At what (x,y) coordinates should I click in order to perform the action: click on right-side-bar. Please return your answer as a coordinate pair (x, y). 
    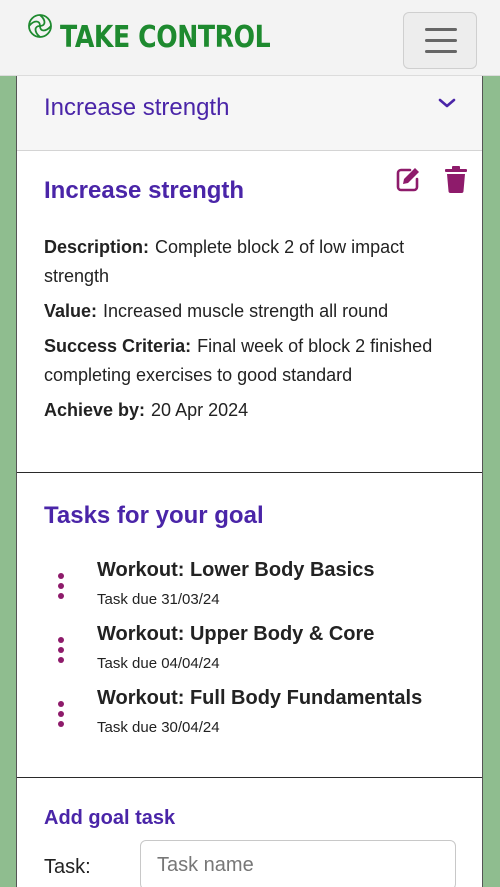
    Looking at the image, I should click on (491, 481).